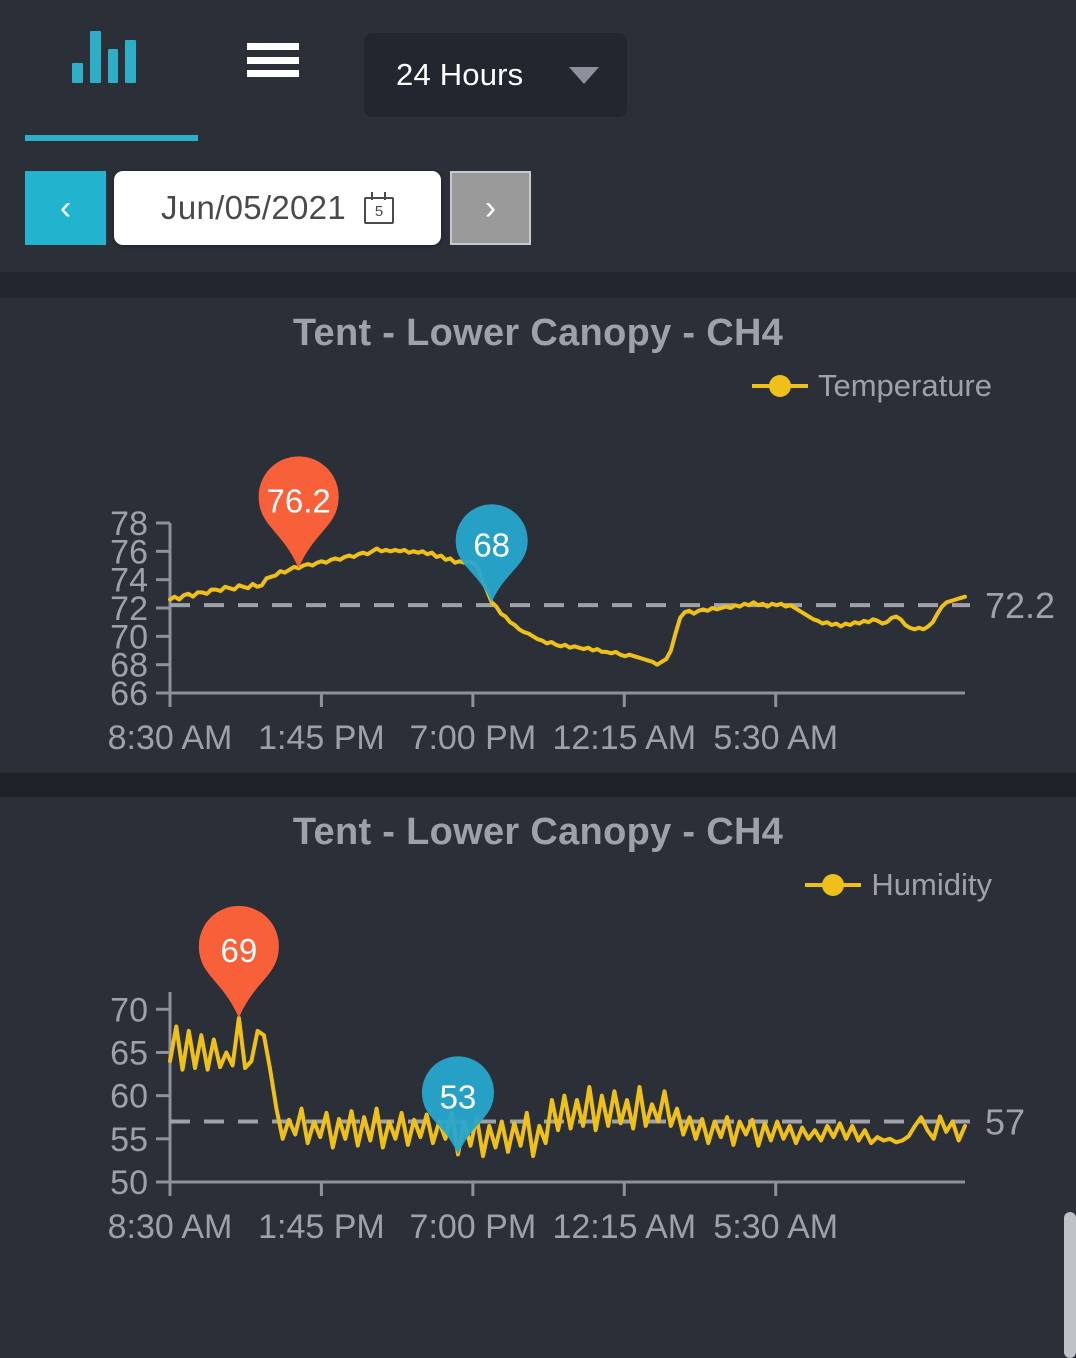 This screenshot has height=1358, width=1076. I want to click on chart-title-humidity: Tent - Lower Canopy - CH4, so click(538, 832).